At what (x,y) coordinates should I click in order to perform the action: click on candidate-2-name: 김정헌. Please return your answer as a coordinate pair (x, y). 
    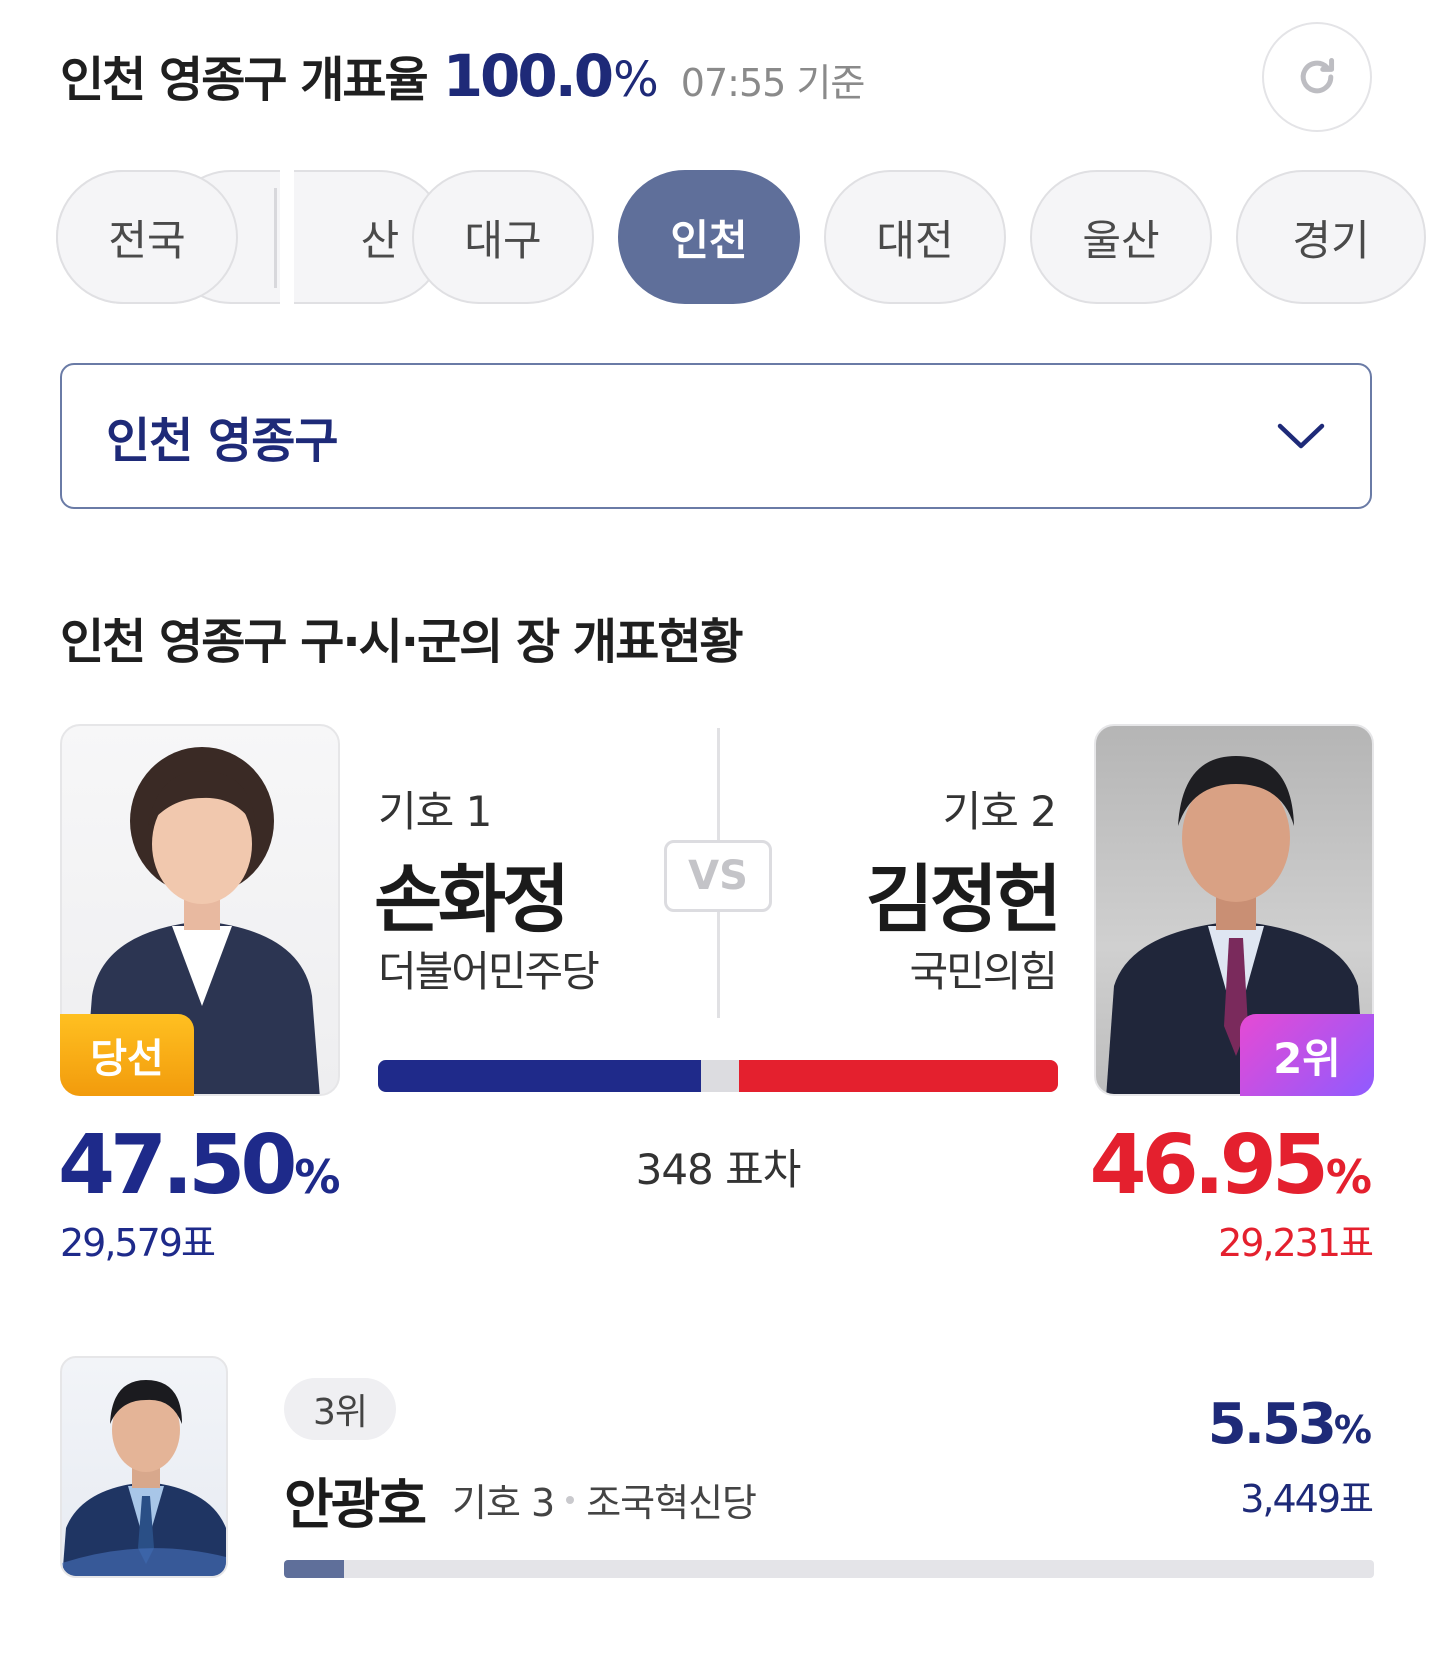
    Looking at the image, I should click on (963, 900).